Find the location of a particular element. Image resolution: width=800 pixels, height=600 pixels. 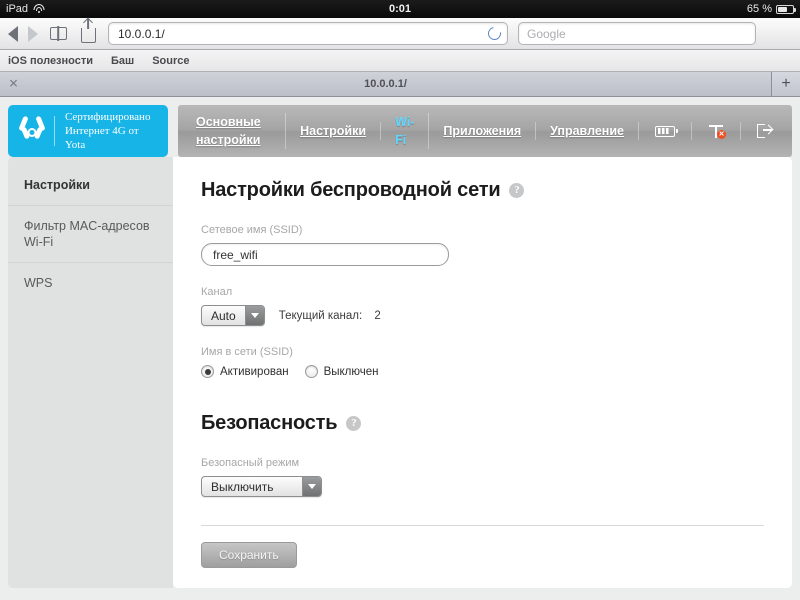

sidebar-item-label: Фильтр MAC-адресов Wi-Fi is located at coordinates (87, 234).